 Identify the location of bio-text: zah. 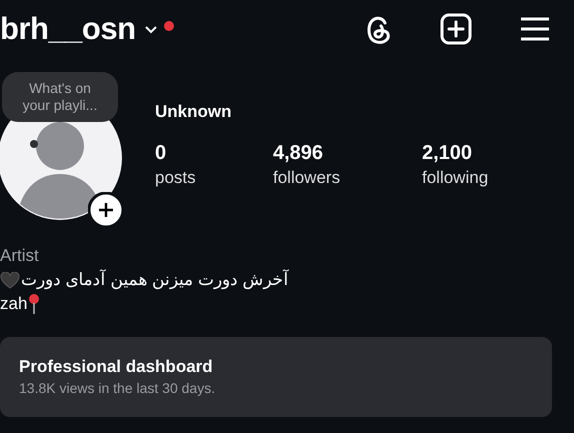
(14, 304).